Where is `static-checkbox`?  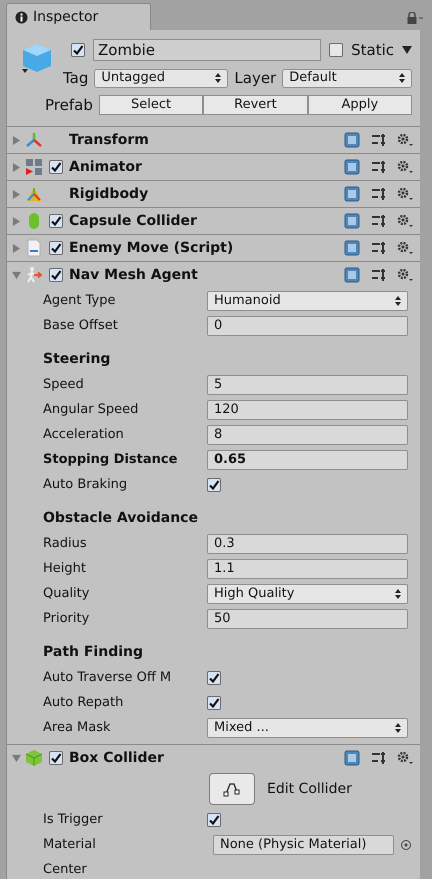
static-checkbox is located at coordinates (336, 50).